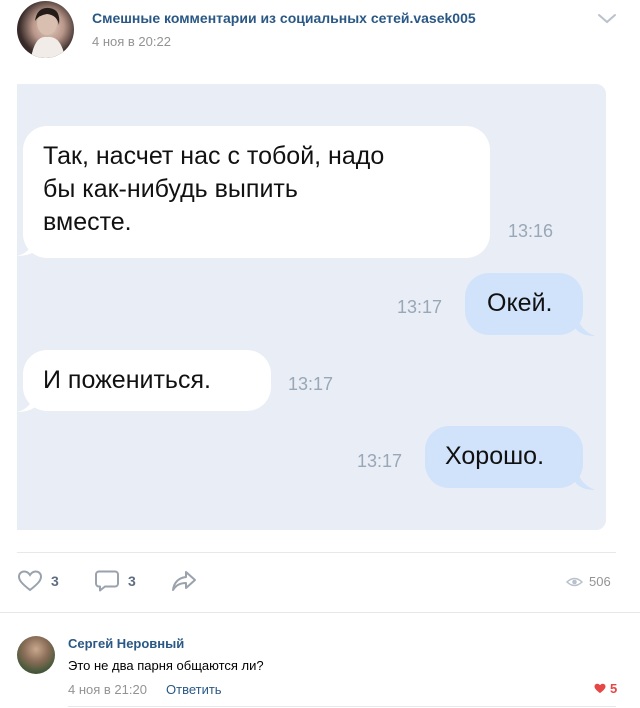  Describe the element at coordinates (131, 41) in the screenshot. I see `post-date: 4 ноя в 20:22` at that location.